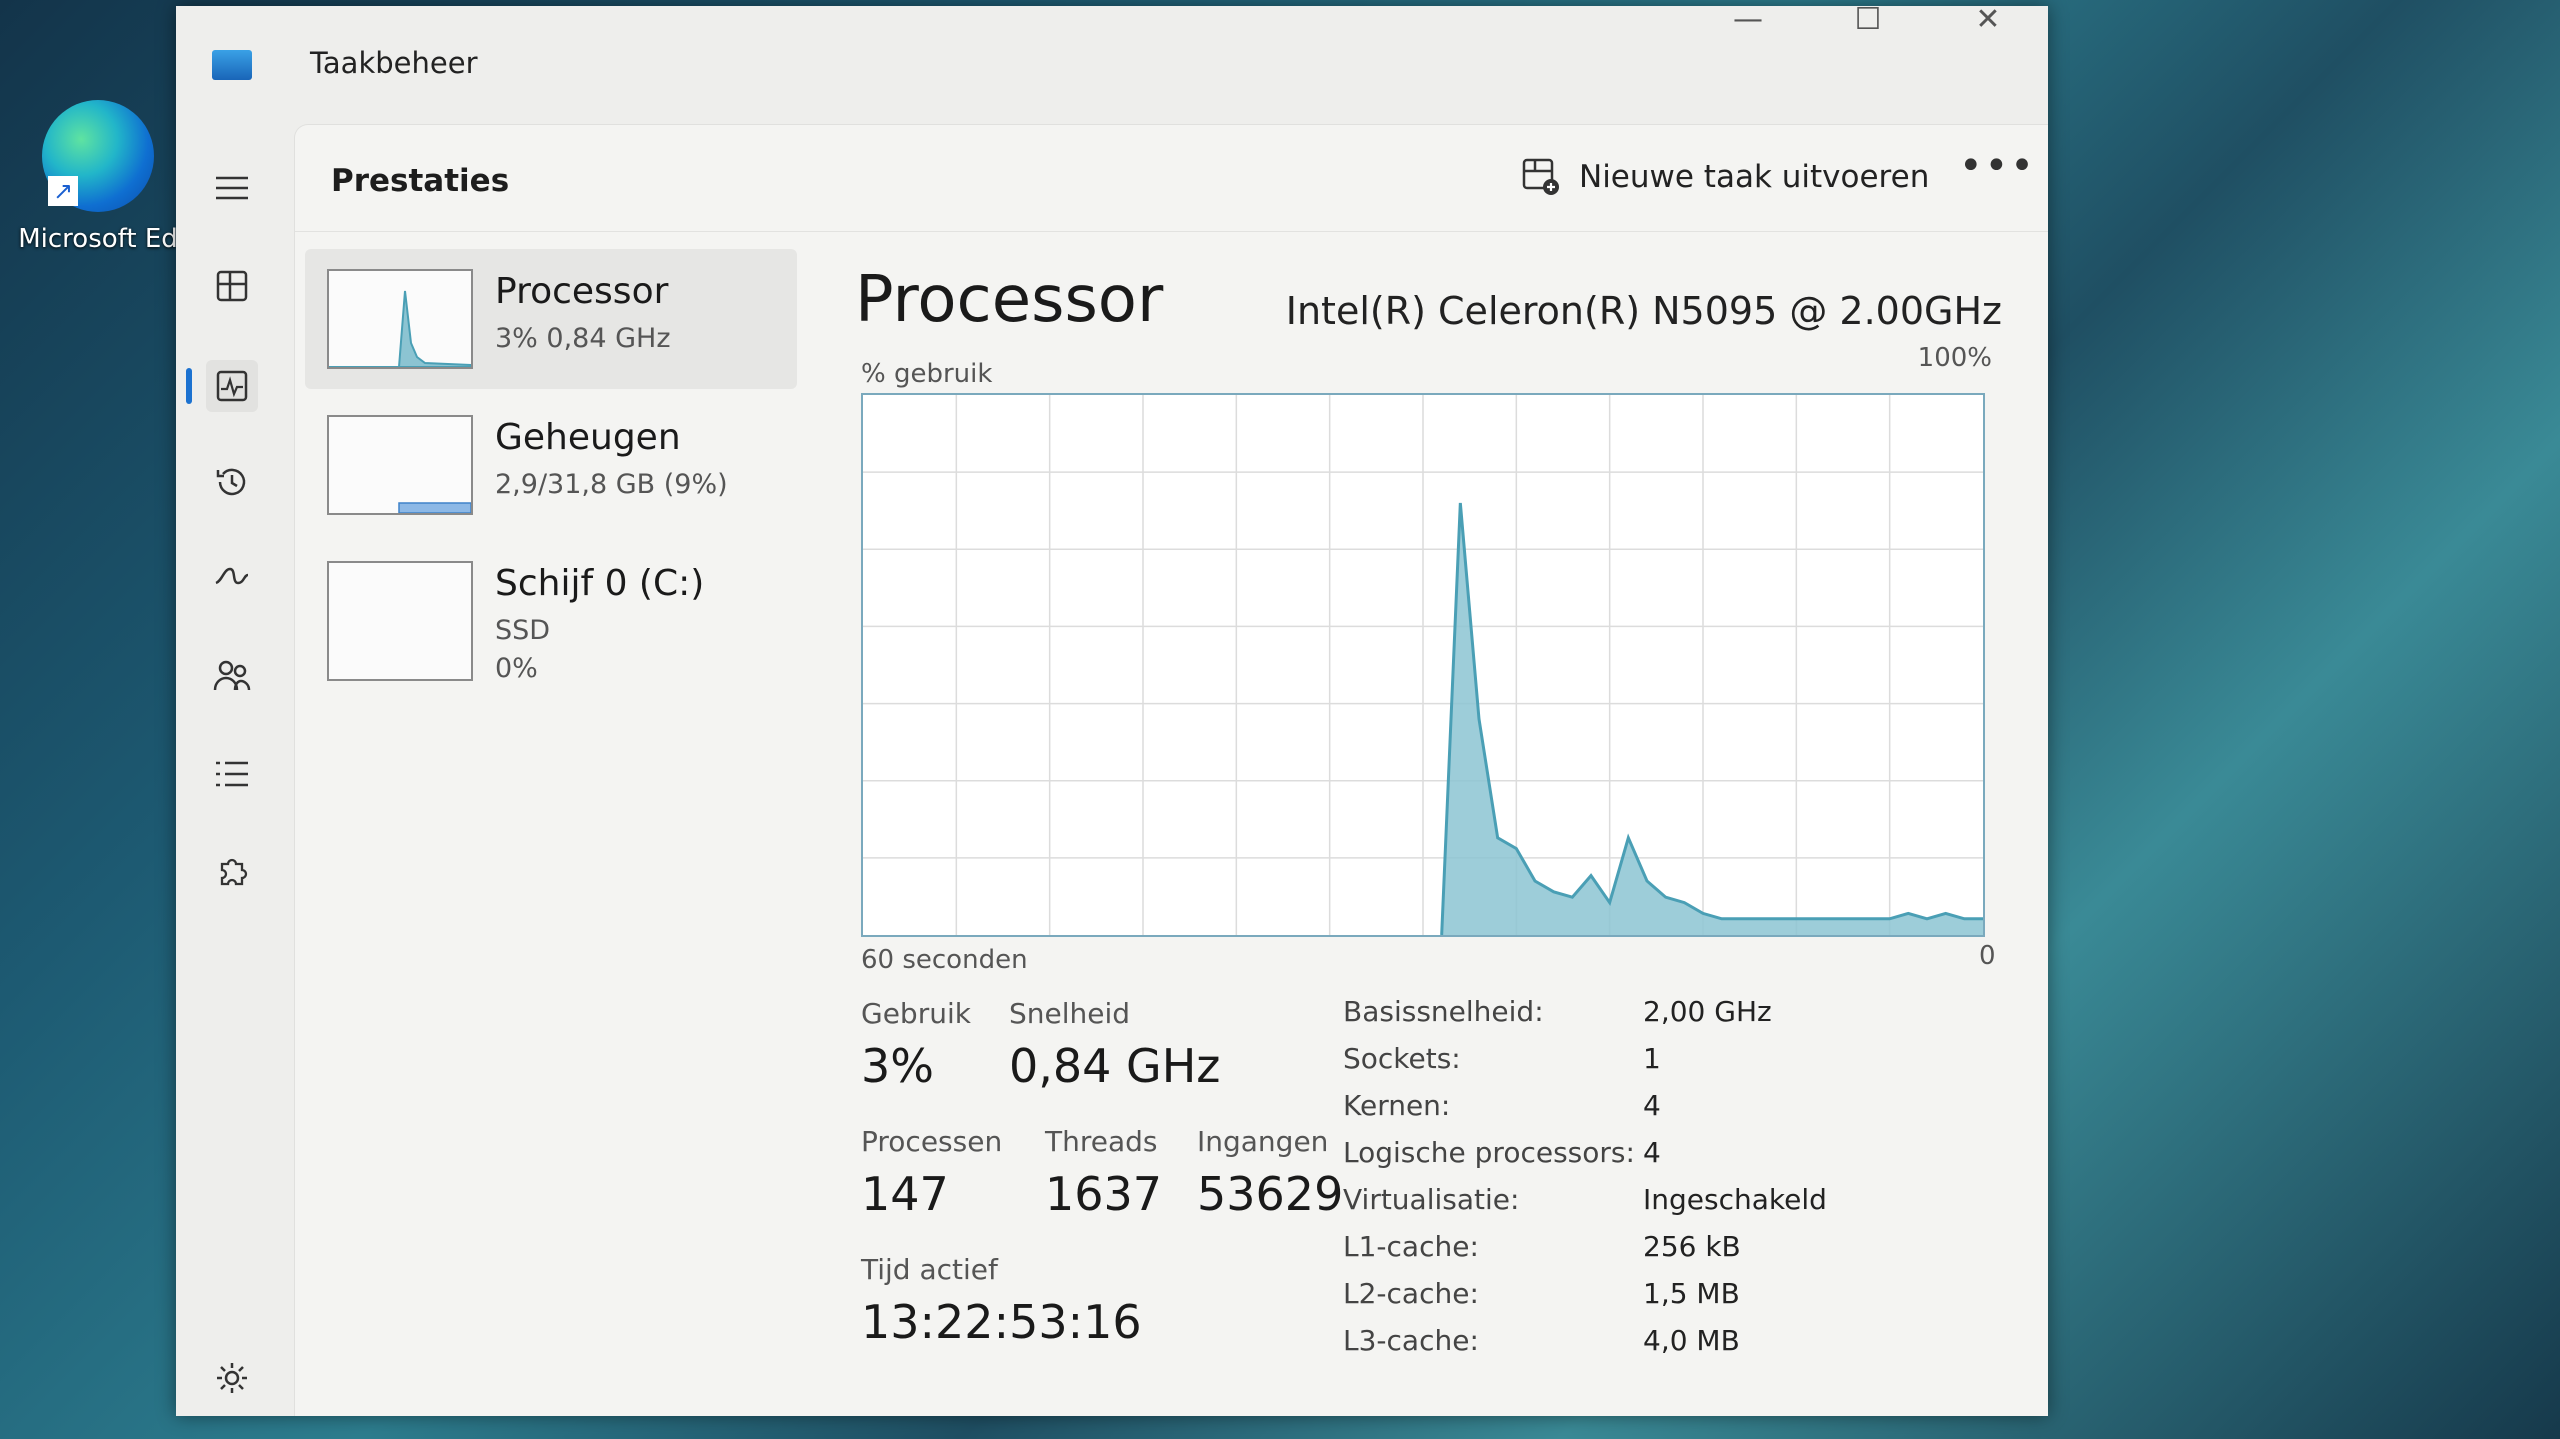 The width and height of the screenshot is (2560, 1439). I want to click on task-manager-icon, so click(232, 65).